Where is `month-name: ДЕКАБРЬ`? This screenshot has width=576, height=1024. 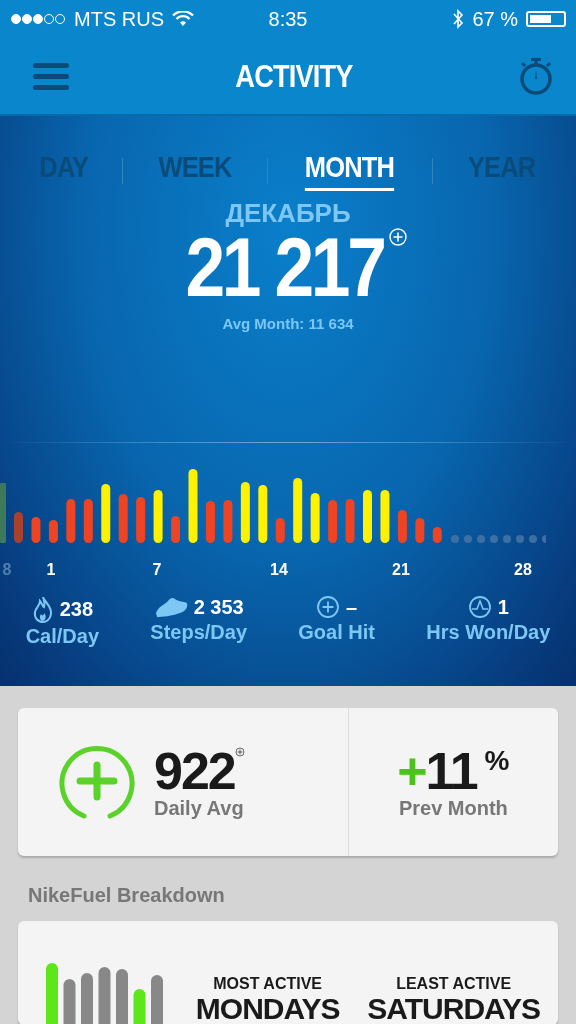 month-name: ДЕКАБРЬ is located at coordinates (288, 213).